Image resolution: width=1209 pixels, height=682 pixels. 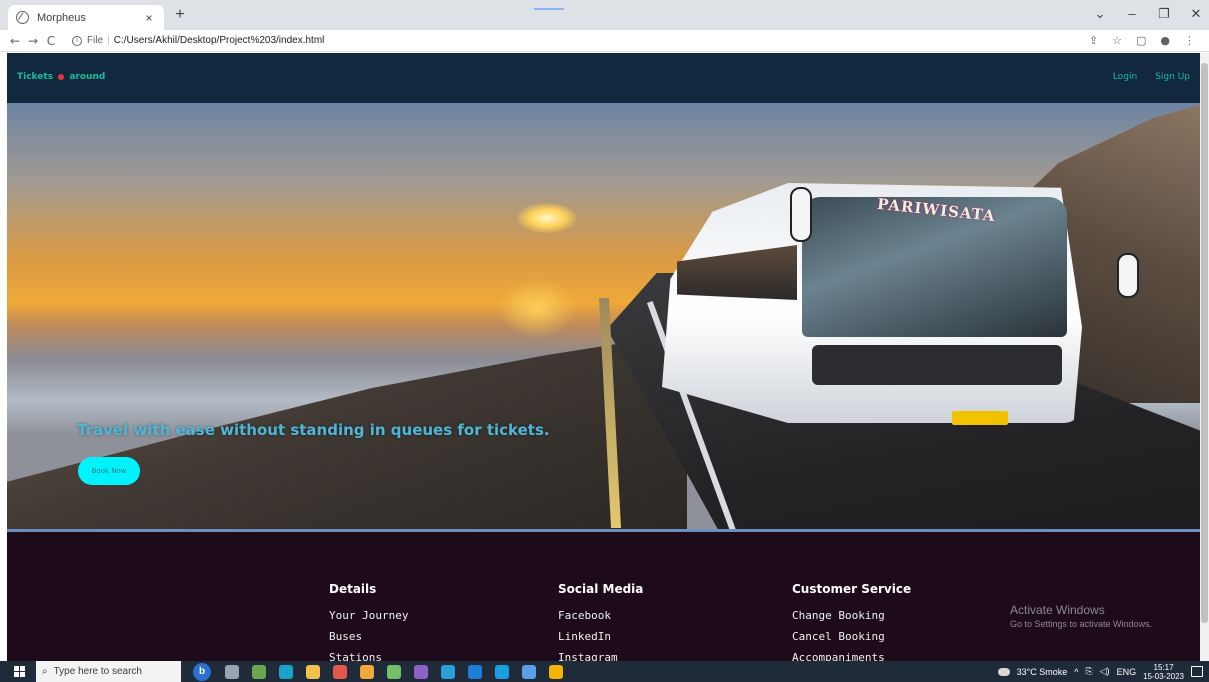 What do you see at coordinates (1128, 275) in the screenshot?
I see `bus-mirror-right` at bounding box center [1128, 275].